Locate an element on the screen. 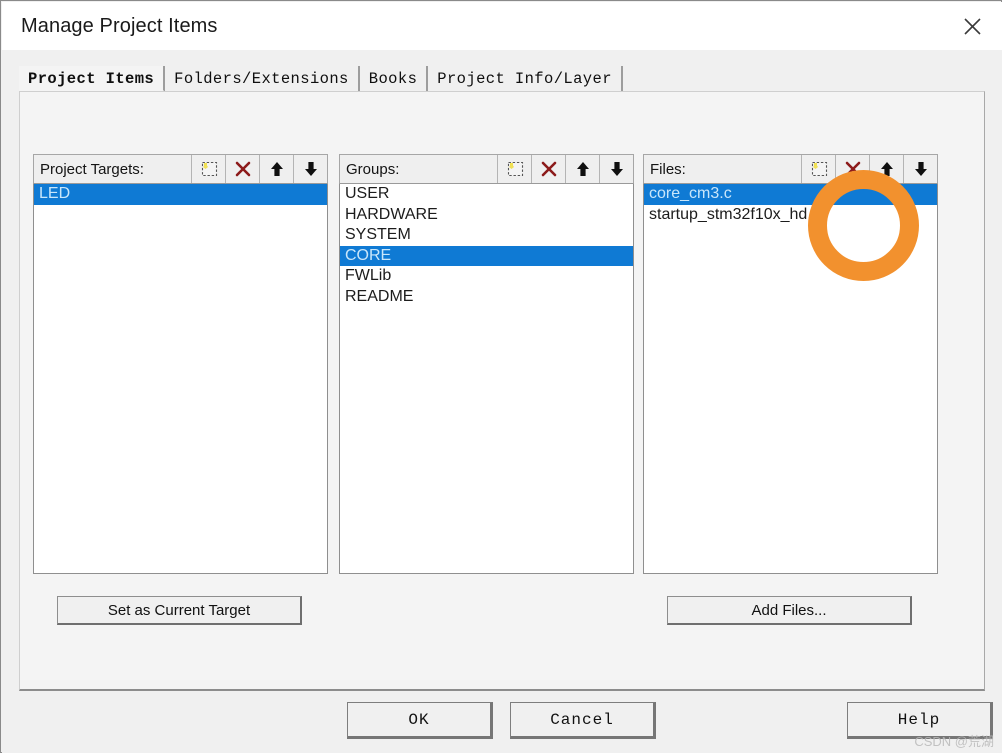  project-targets-header: Project Targets: is located at coordinates (180, 169).